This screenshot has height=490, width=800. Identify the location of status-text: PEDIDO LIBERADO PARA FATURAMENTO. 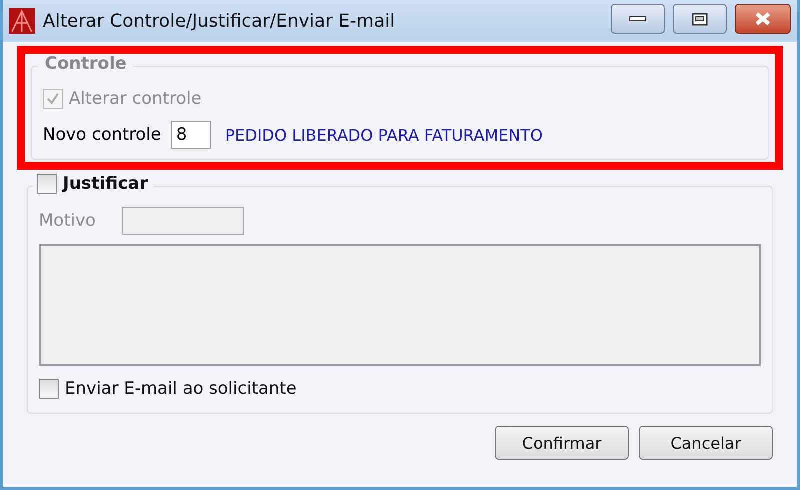
(384, 135).